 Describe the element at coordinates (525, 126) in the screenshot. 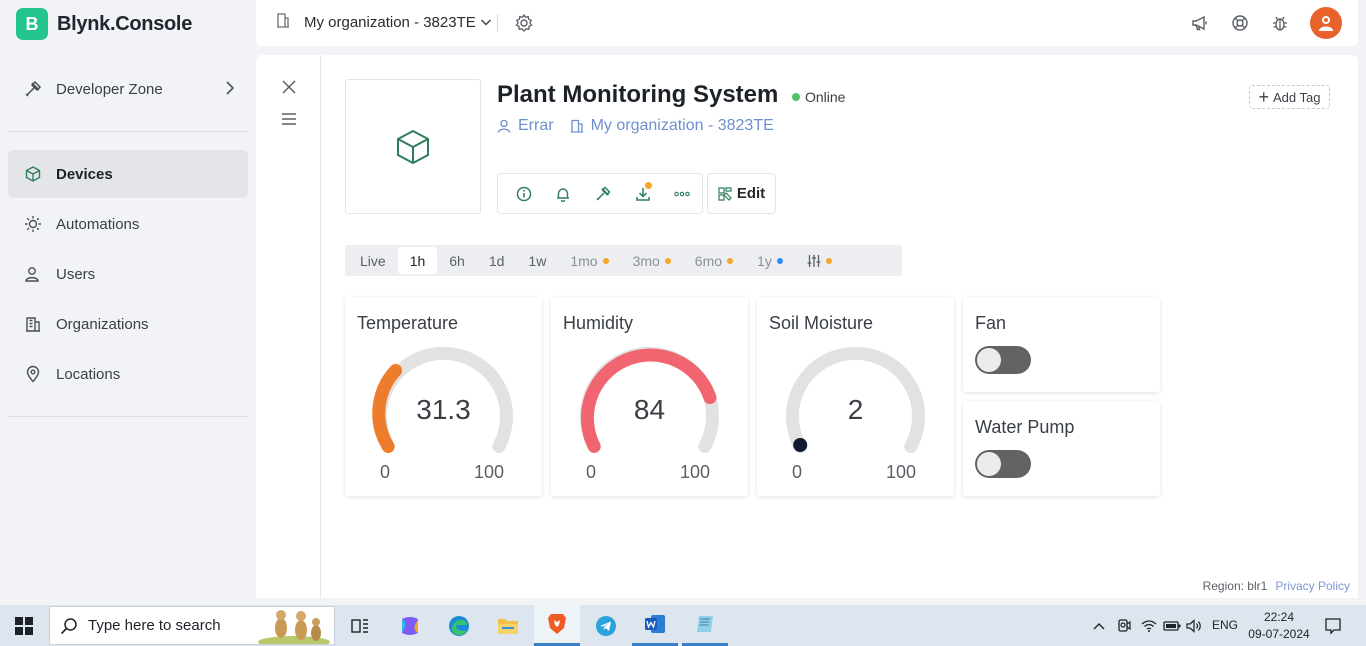

I see `device-owner-link: Errar` at that location.